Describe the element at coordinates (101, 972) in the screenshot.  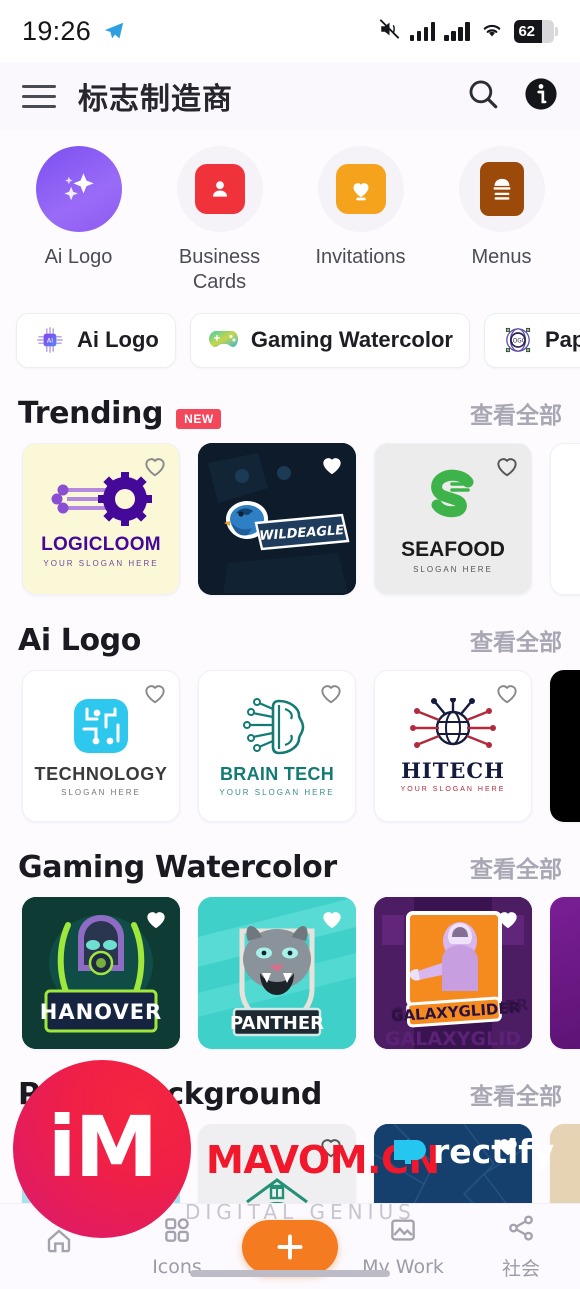
I see `template-card: HANOVER HANOVER` at that location.